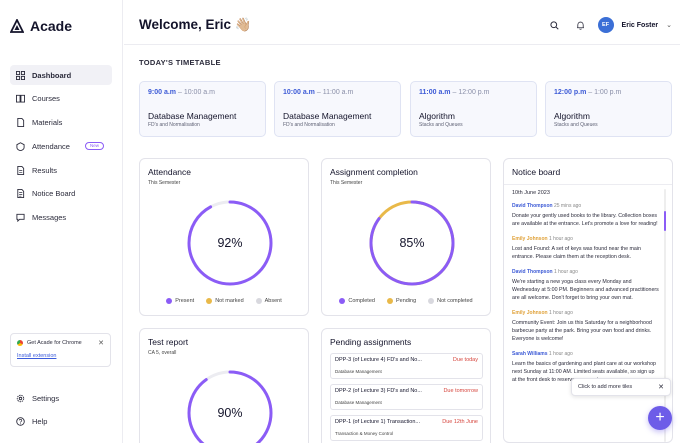  I want to click on sidebar-bottom-nav: Settings Help, so click(61, 412).